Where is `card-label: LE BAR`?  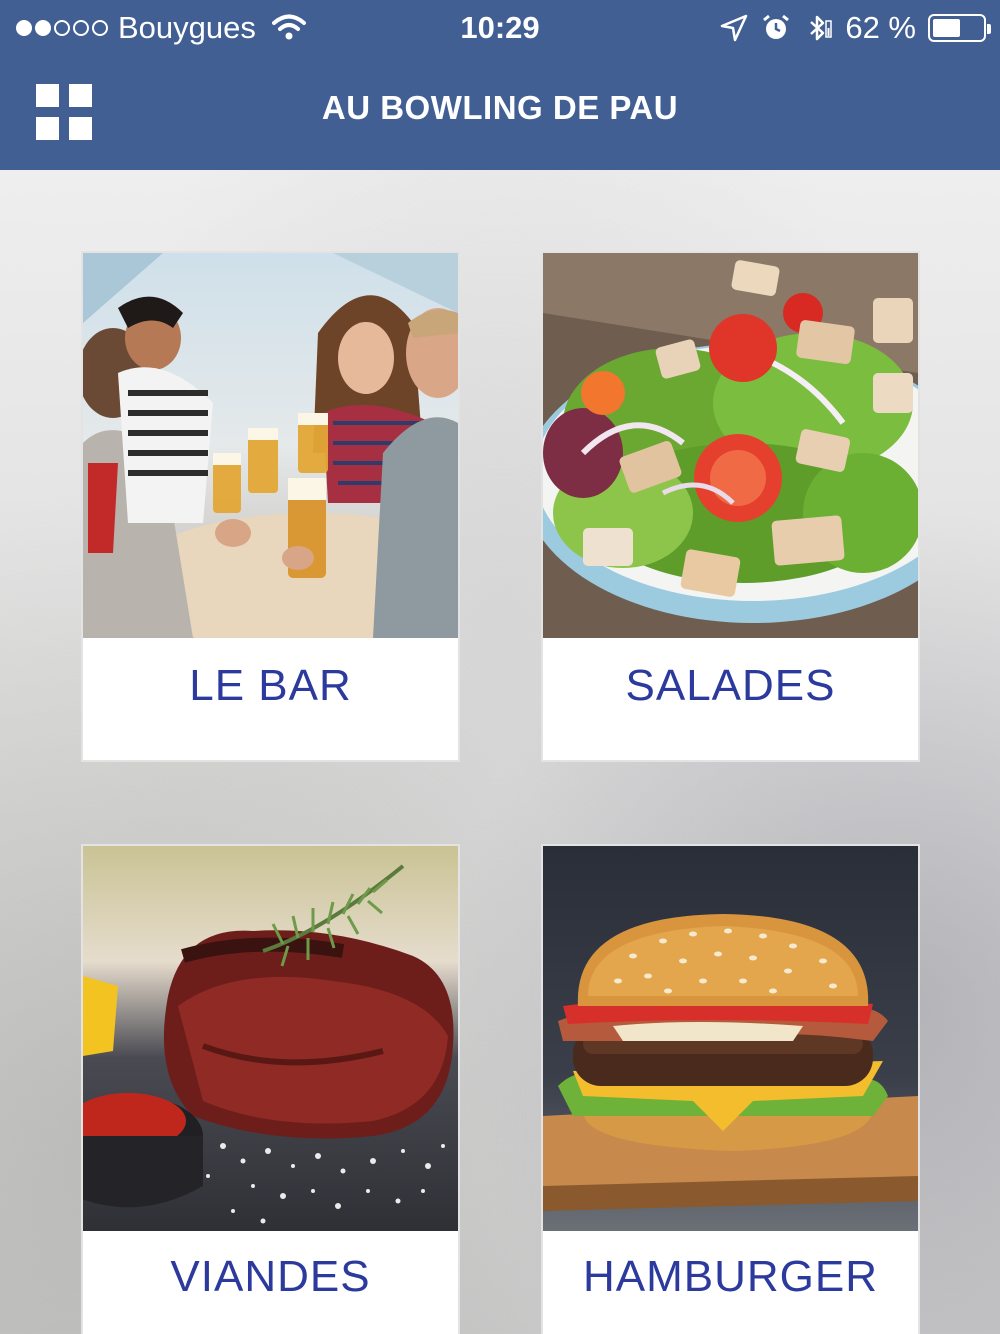
card-label: LE BAR is located at coordinates (270, 685).